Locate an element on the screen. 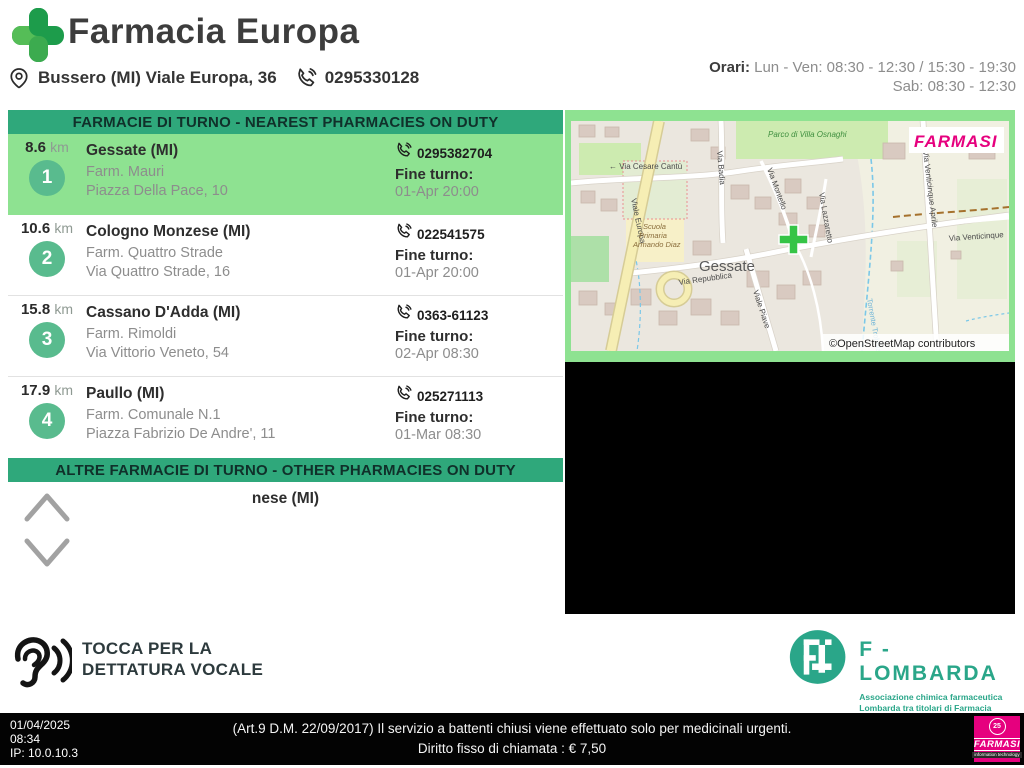  rank-badge: 4 is located at coordinates (47, 421).